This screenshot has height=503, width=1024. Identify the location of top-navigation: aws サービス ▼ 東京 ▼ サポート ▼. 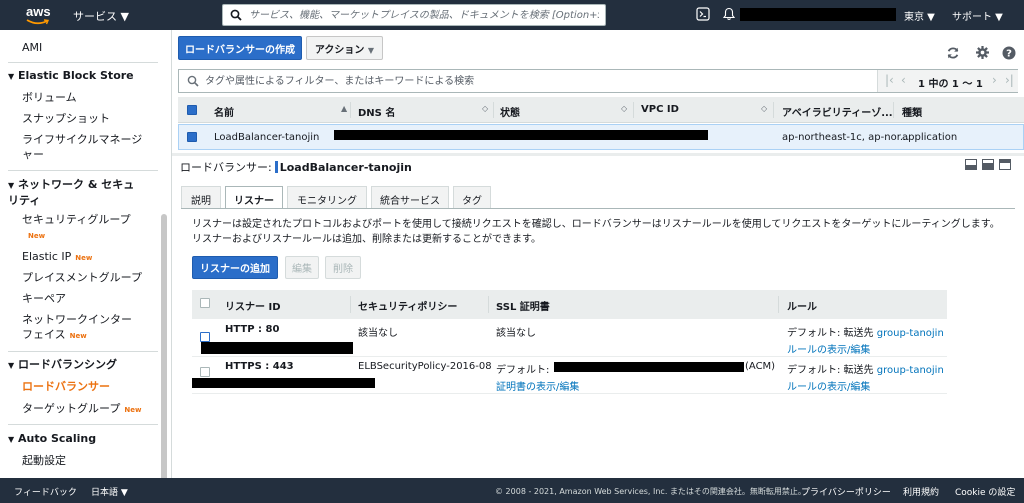
(512, 15).